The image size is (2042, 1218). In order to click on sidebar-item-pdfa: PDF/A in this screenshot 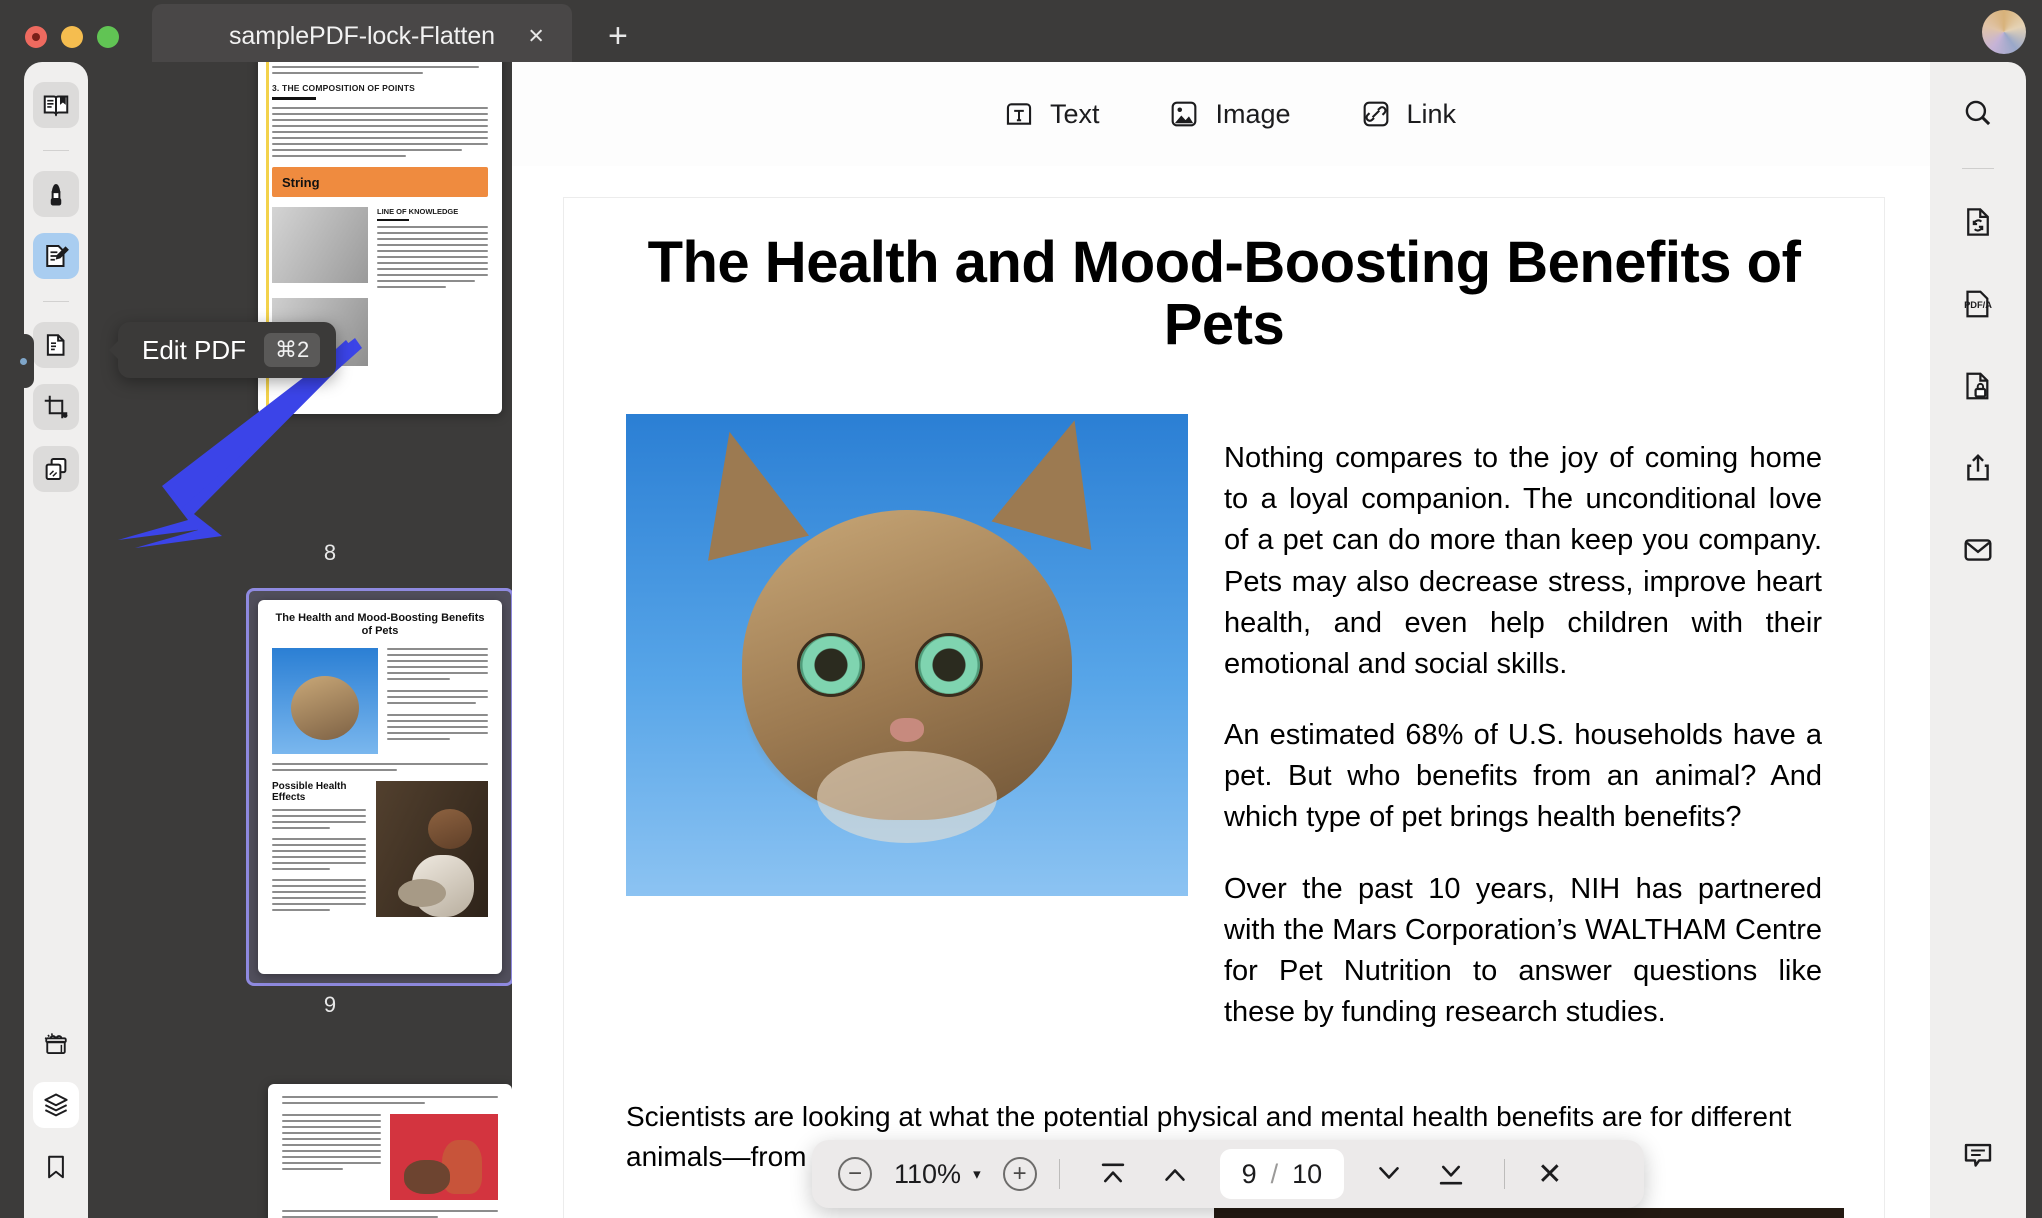, I will do `click(1978, 304)`.